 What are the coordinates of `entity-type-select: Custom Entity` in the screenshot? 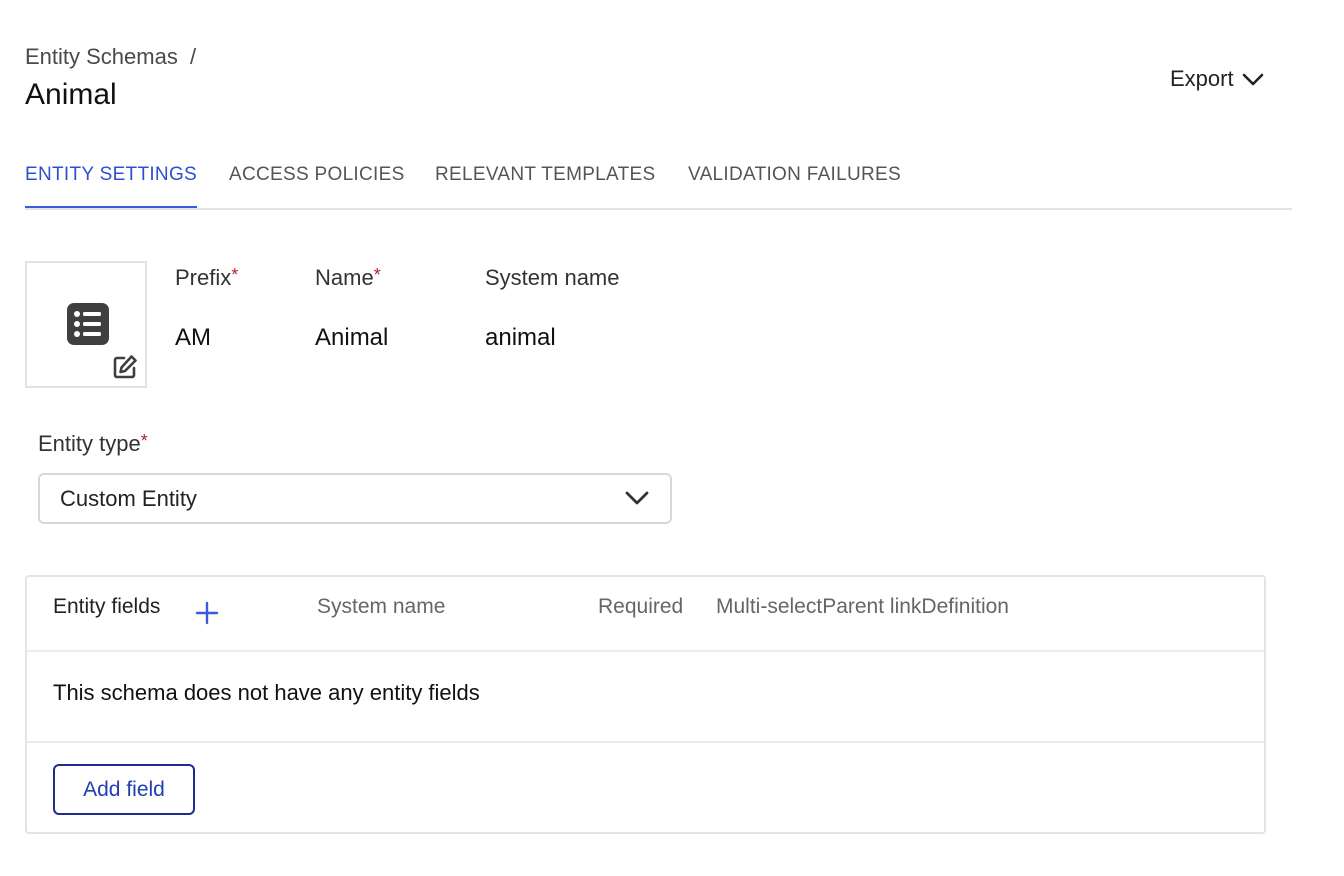 It's located at (355, 498).